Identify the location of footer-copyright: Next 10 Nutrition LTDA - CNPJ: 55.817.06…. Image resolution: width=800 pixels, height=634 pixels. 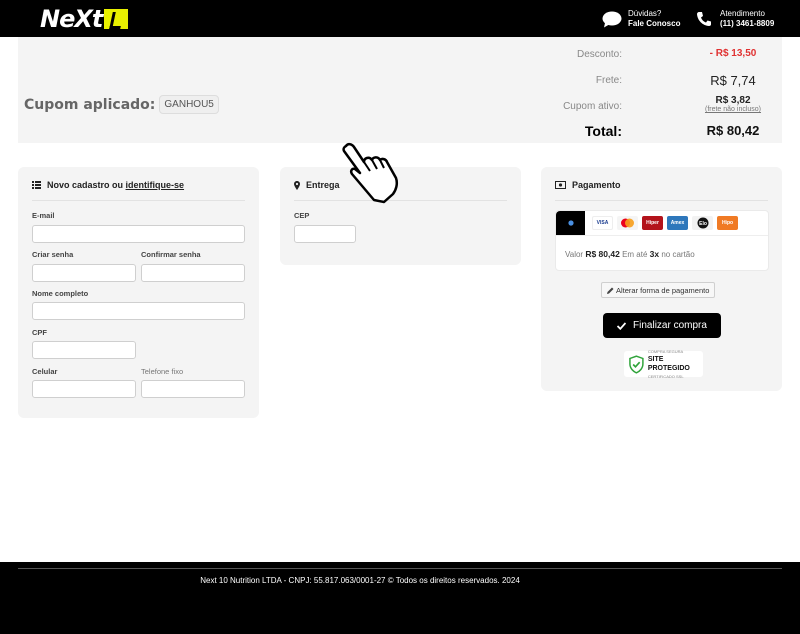
(360, 580).